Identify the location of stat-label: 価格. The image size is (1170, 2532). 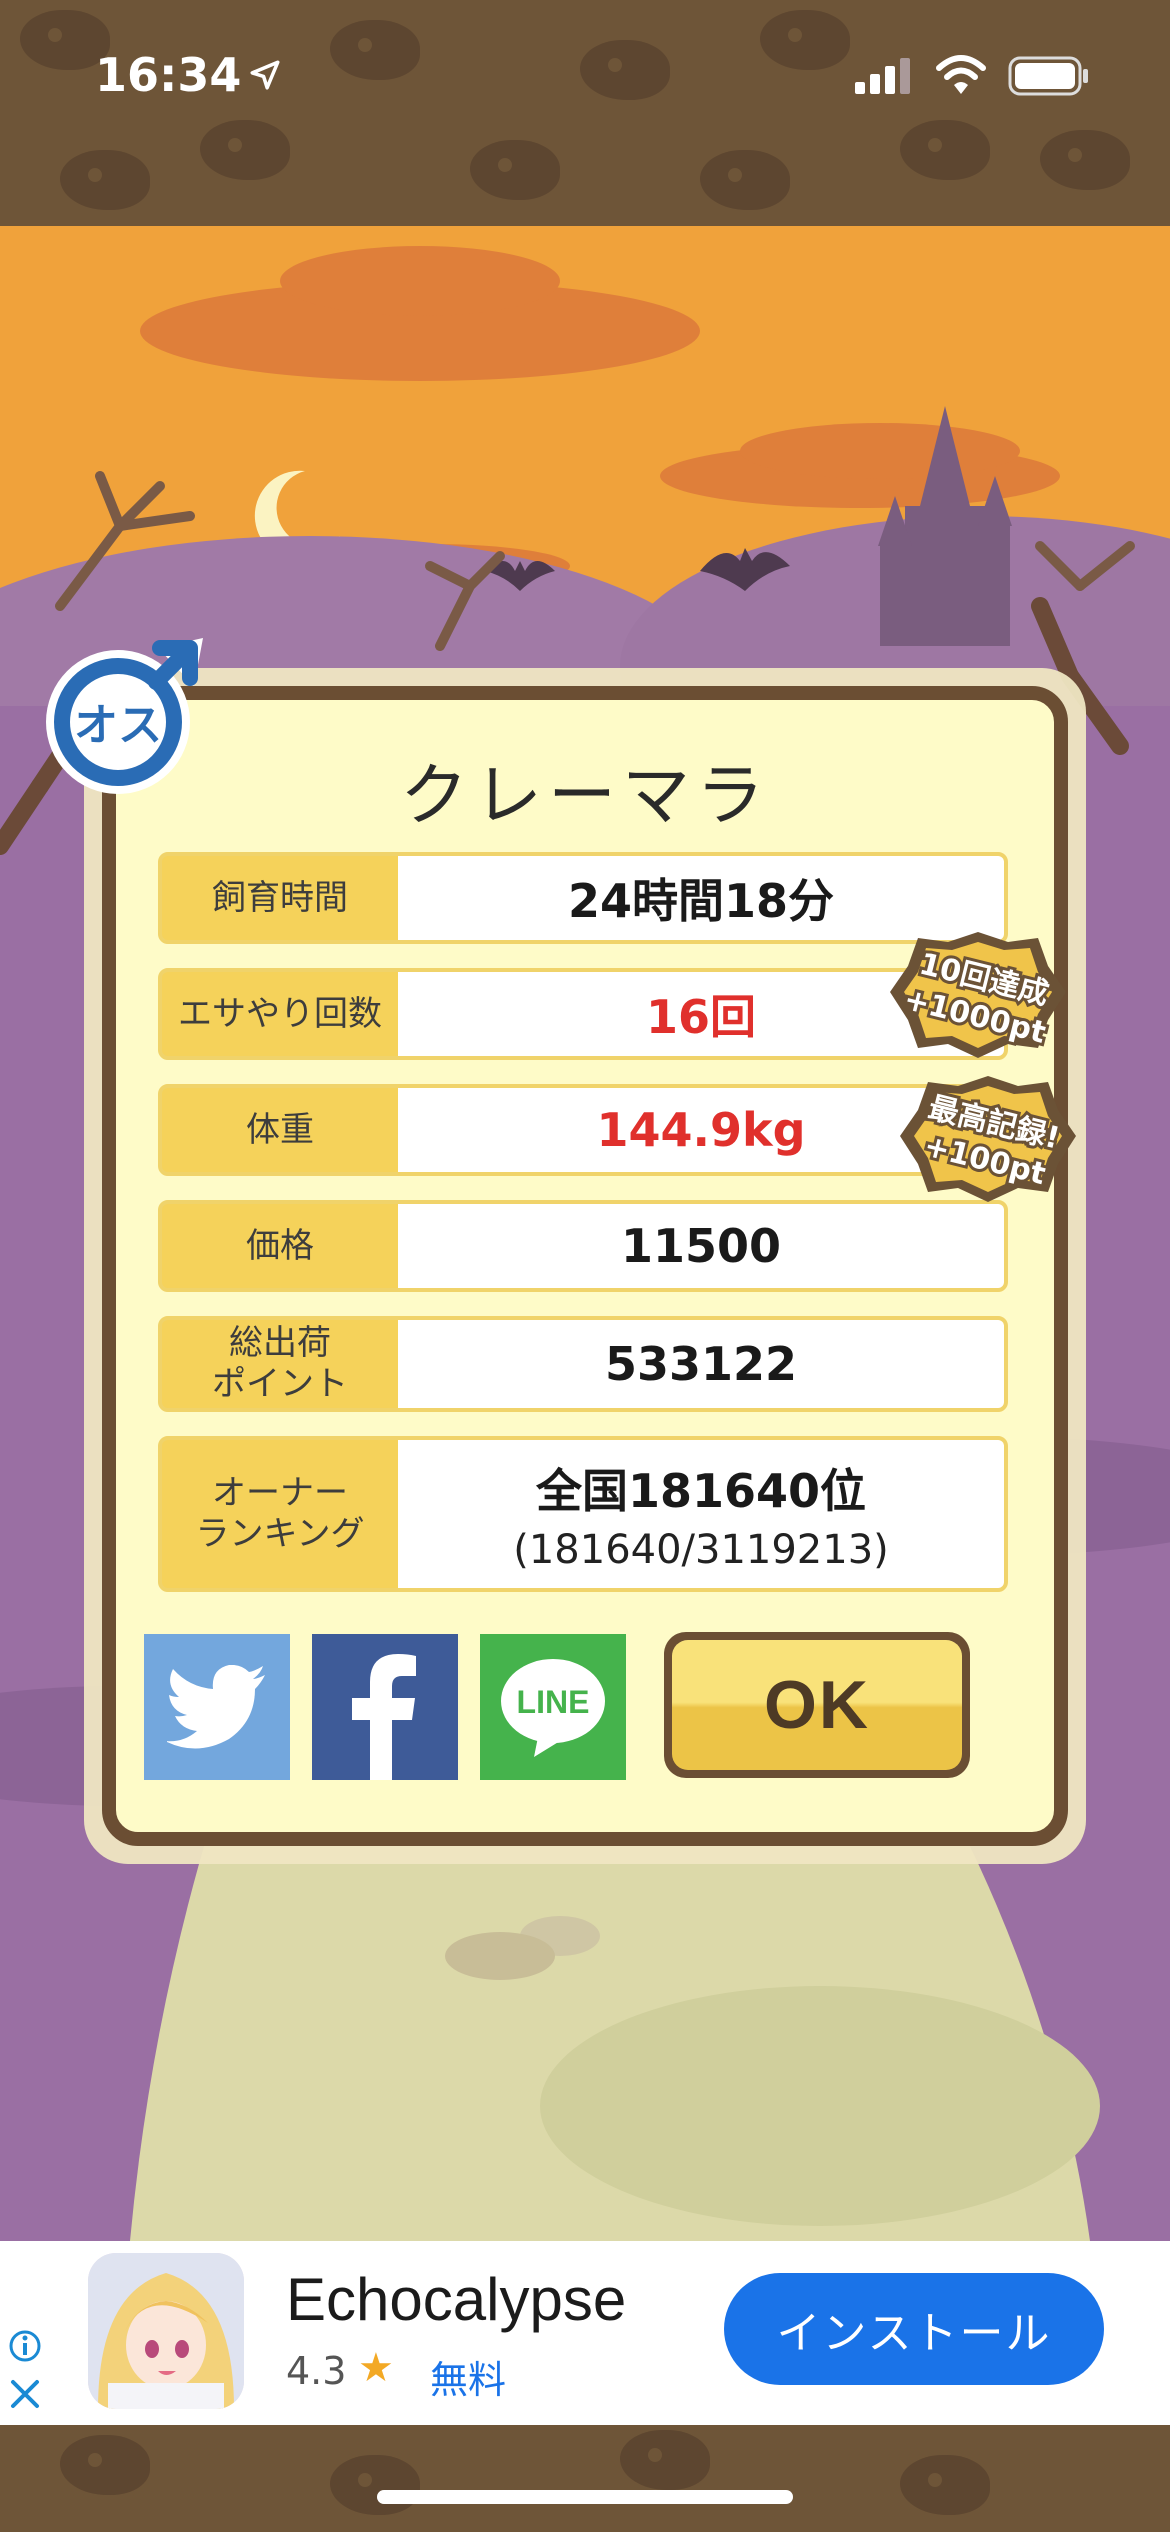
(280, 1245).